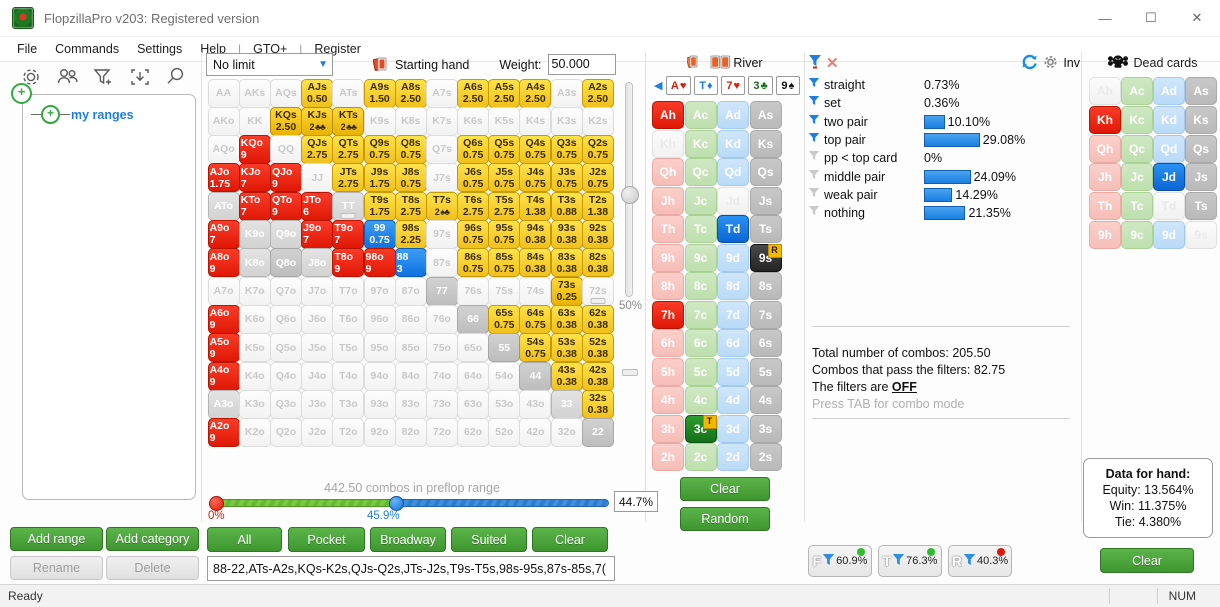 Image resolution: width=1220 pixels, height=607 pixels. Describe the element at coordinates (535, 376) in the screenshot. I see `hand-cell-44: 44` at that location.